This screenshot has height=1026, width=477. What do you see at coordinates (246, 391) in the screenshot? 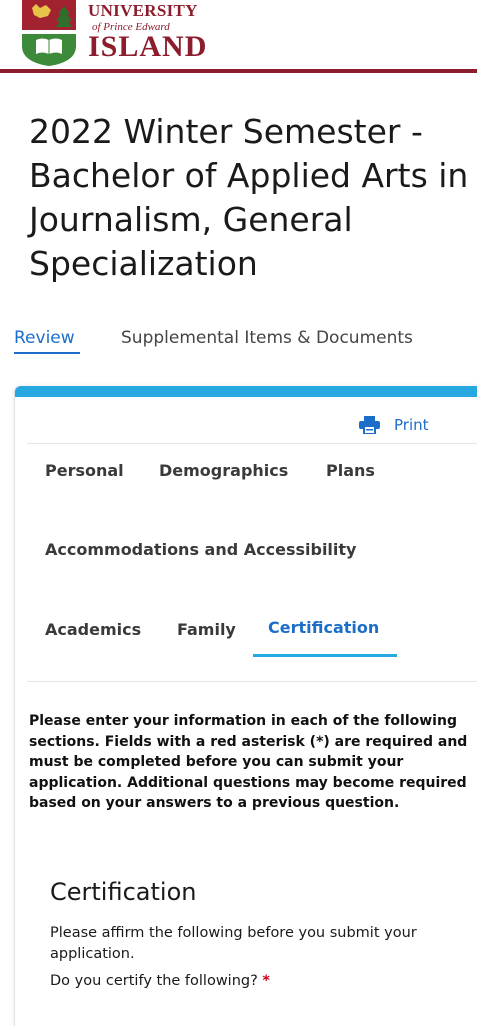
I see `card-accent-bar` at bounding box center [246, 391].